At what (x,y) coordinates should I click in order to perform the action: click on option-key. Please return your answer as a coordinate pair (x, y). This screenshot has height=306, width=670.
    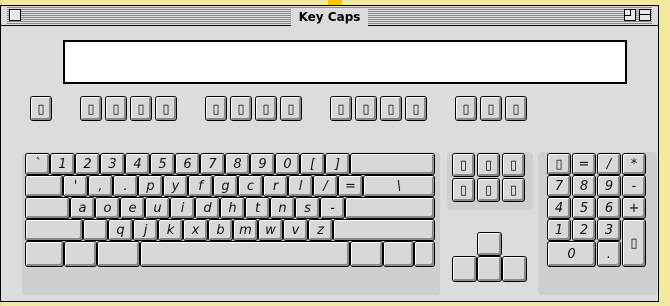
    Looking at the image, I should click on (80, 254).